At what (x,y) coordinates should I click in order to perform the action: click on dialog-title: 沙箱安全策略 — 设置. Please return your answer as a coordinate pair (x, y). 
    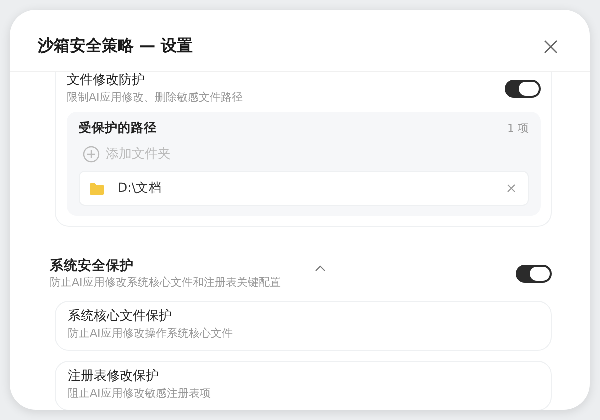
    Looking at the image, I should click on (116, 46).